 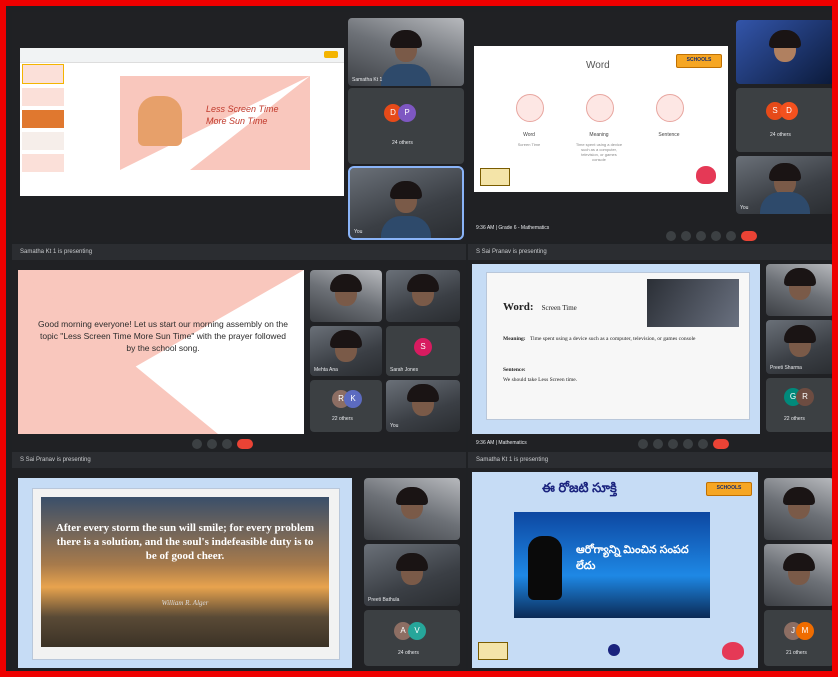 What do you see at coordinates (384, 600) in the screenshot?
I see `participant-name: Preeti Bathula` at bounding box center [384, 600].